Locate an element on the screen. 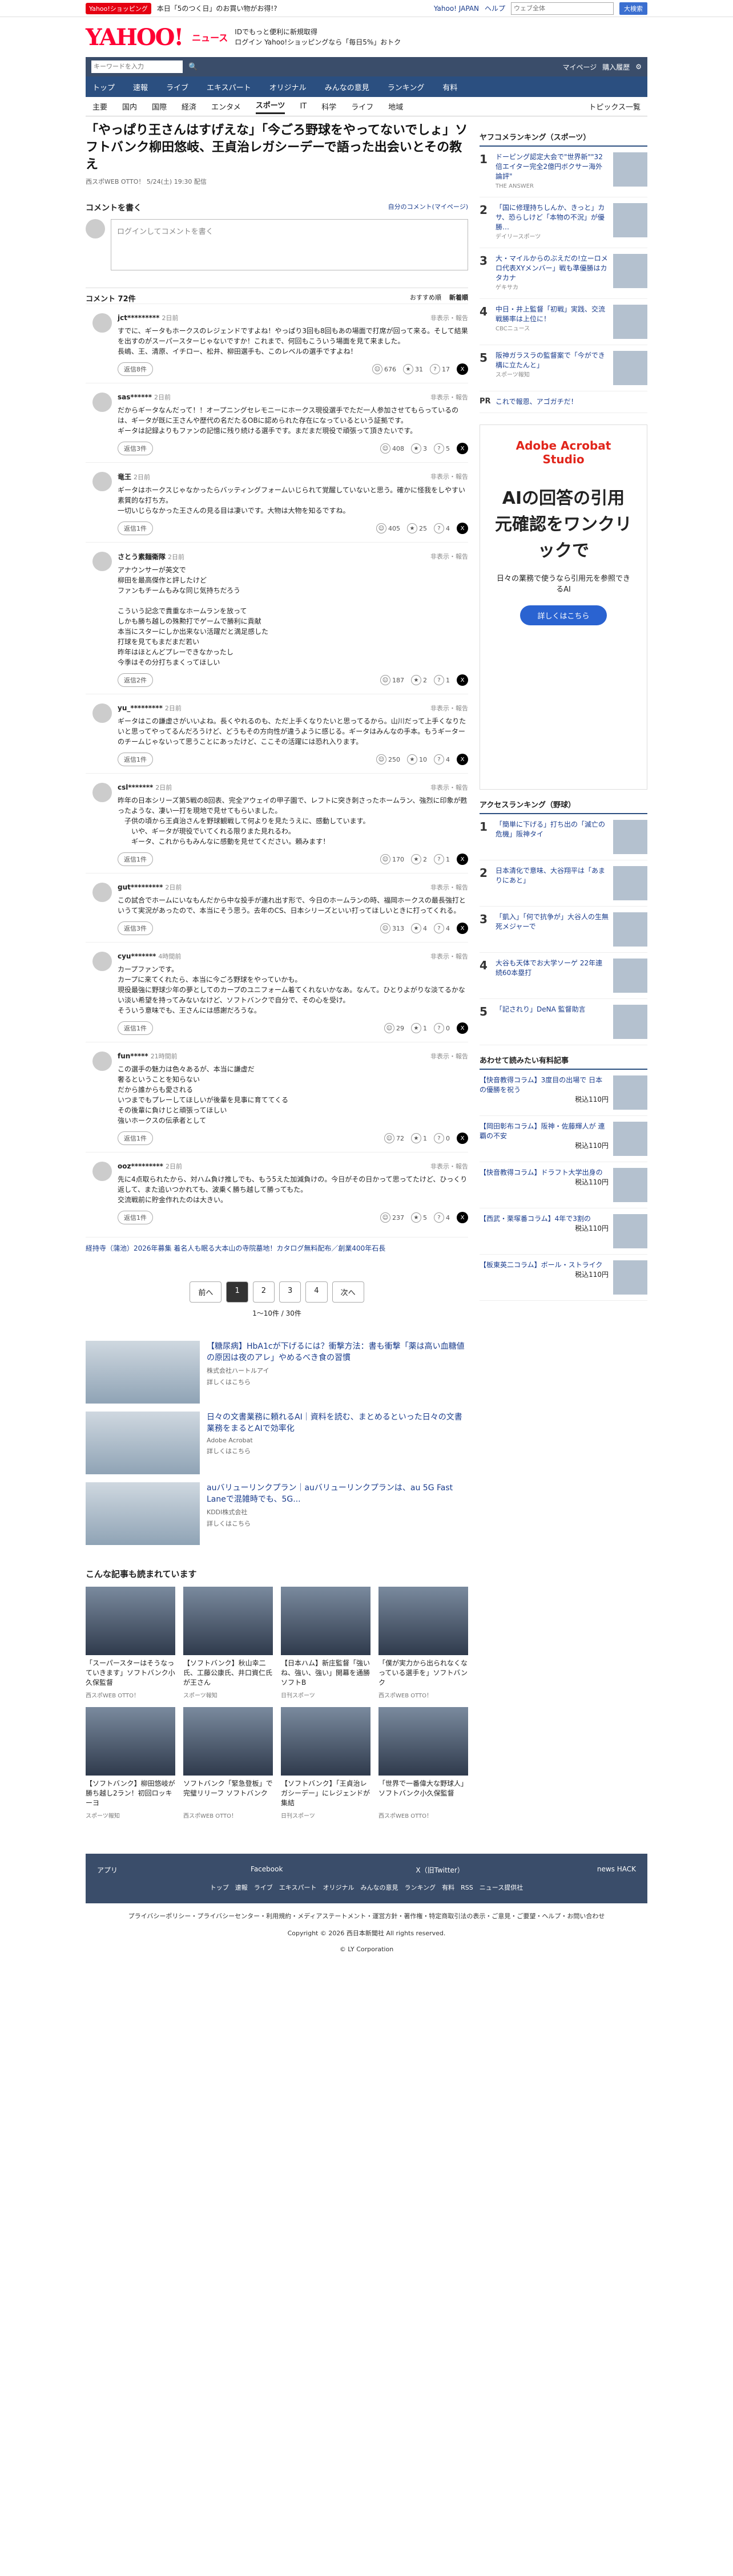 The width and height of the screenshot is (733, 2576). comment-user: jct********* is located at coordinates (138, 318).